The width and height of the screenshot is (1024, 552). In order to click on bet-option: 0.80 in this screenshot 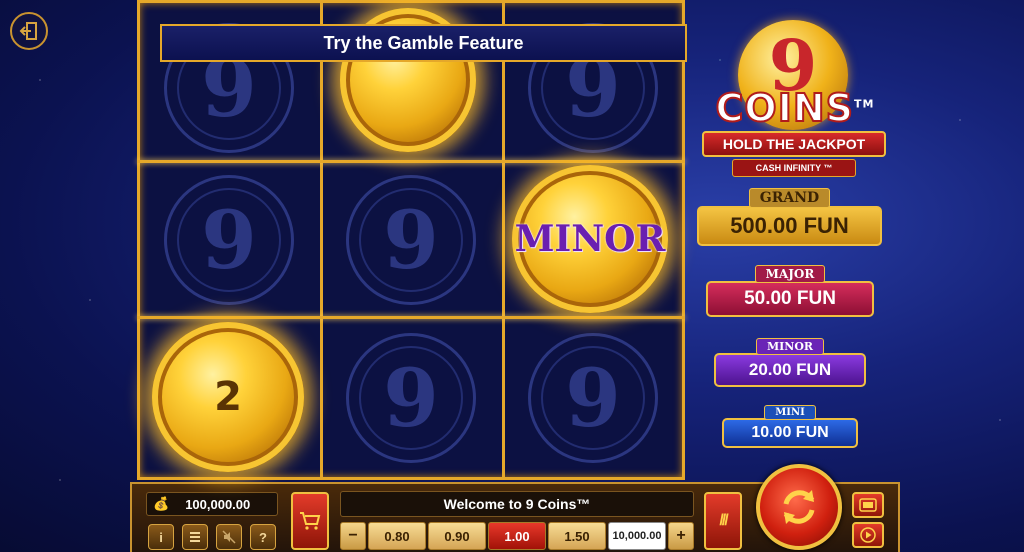, I will do `click(397, 536)`.